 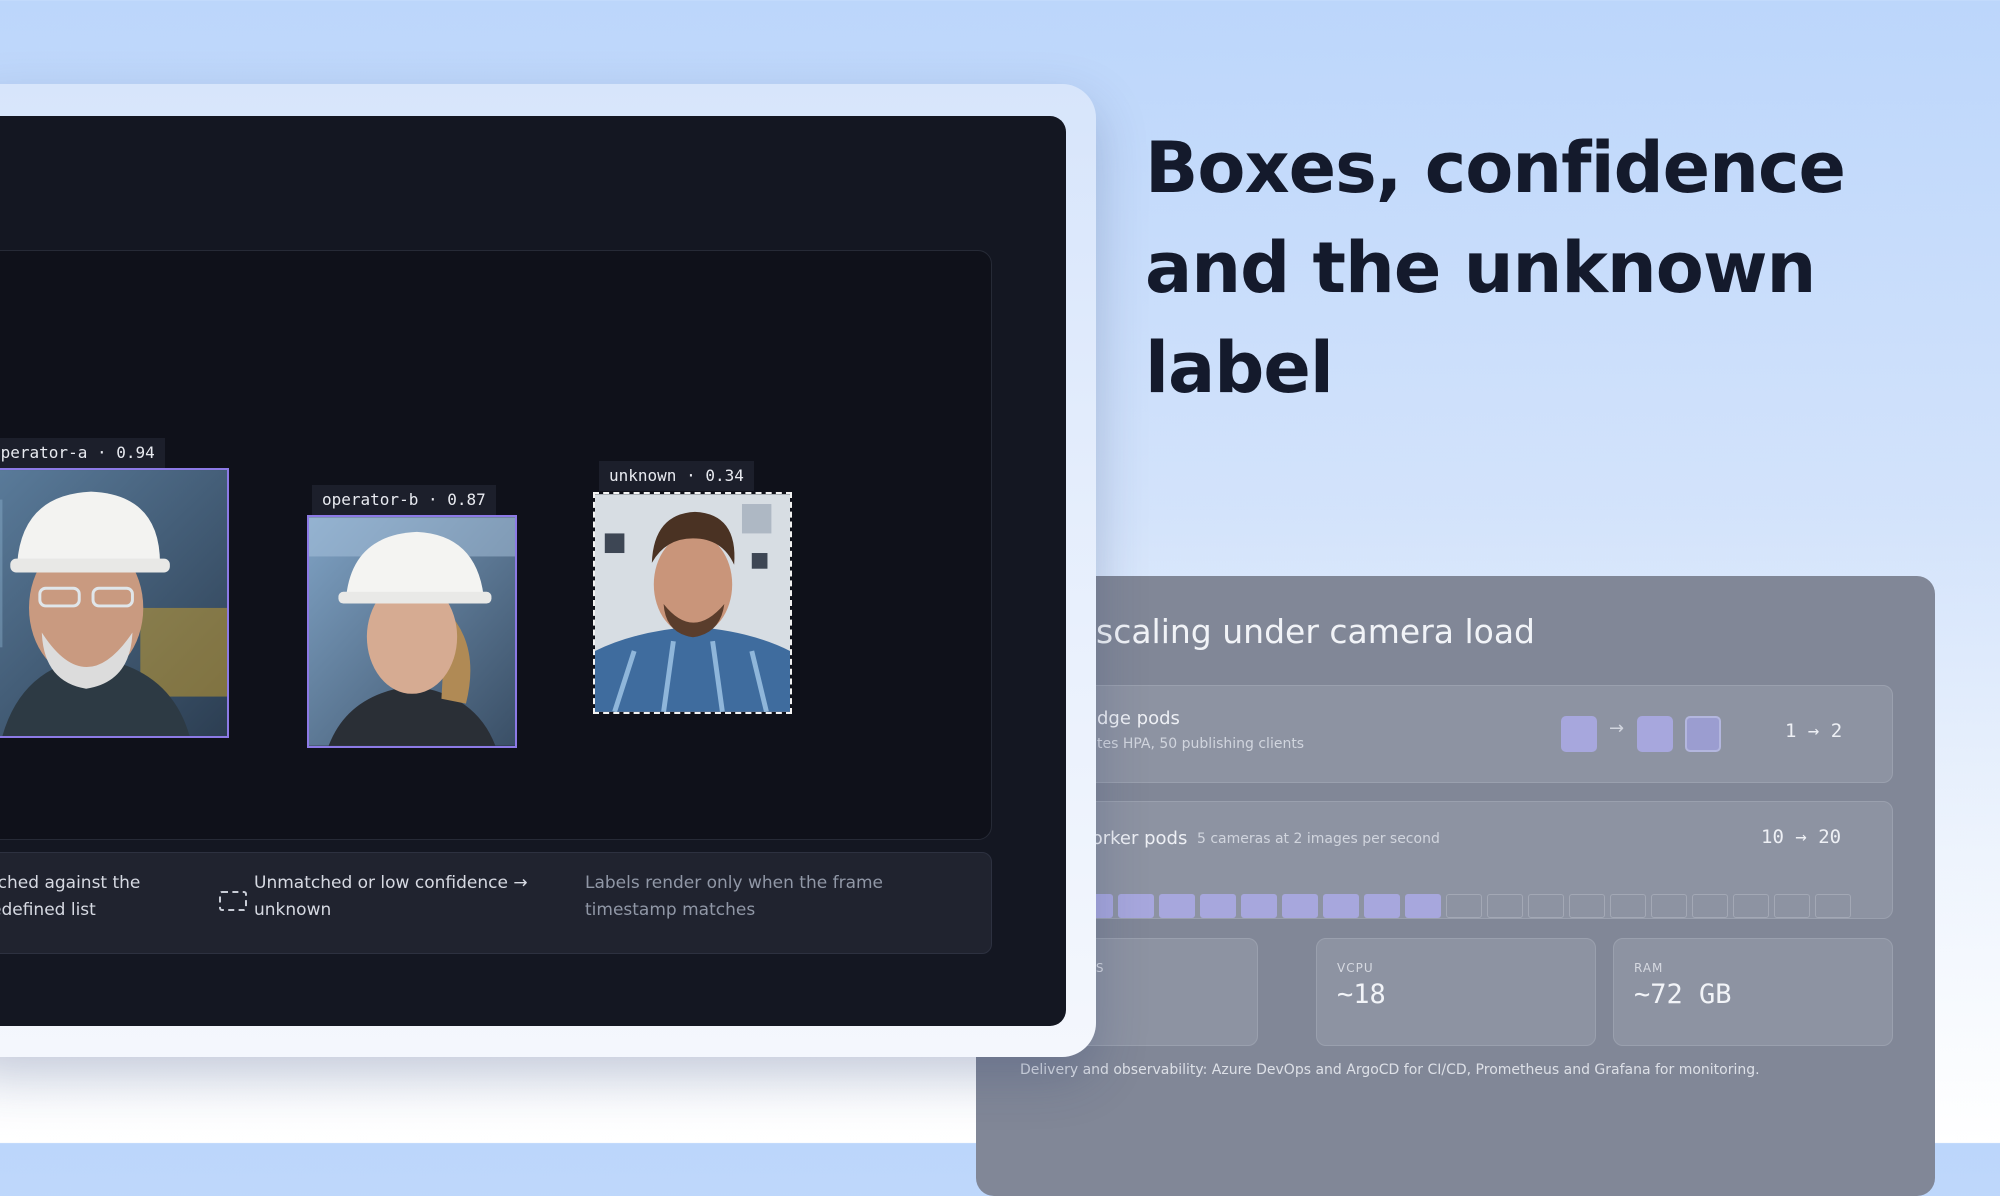 What do you see at coordinates (1801, 837) in the screenshot?
I see `worker-pods-value: 10 → 20` at bounding box center [1801, 837].